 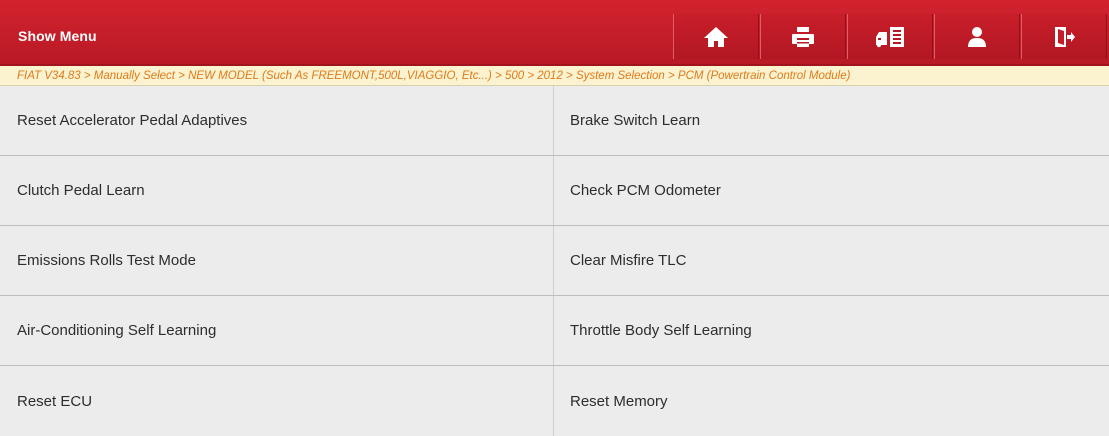 I want to click on toolbar, so click(x=890, y=36).